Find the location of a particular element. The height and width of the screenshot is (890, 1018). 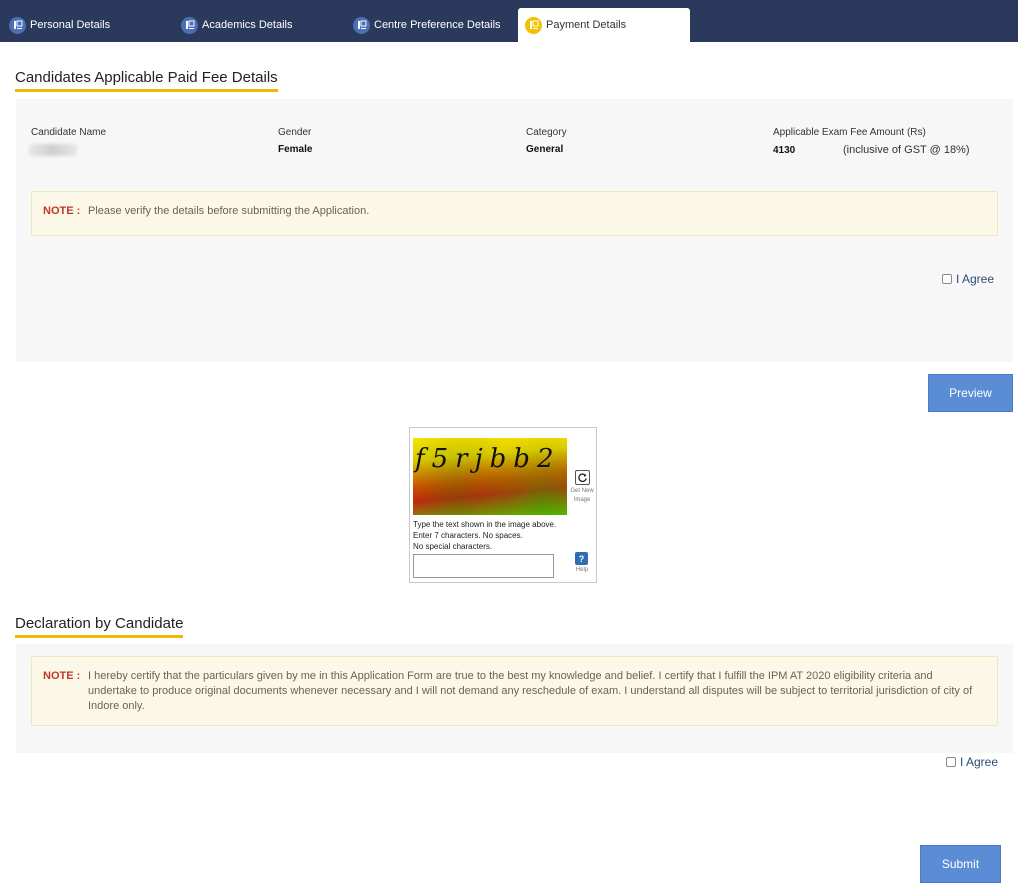

tab-label: Centre Preference Details is located at coordinates (437, 25).